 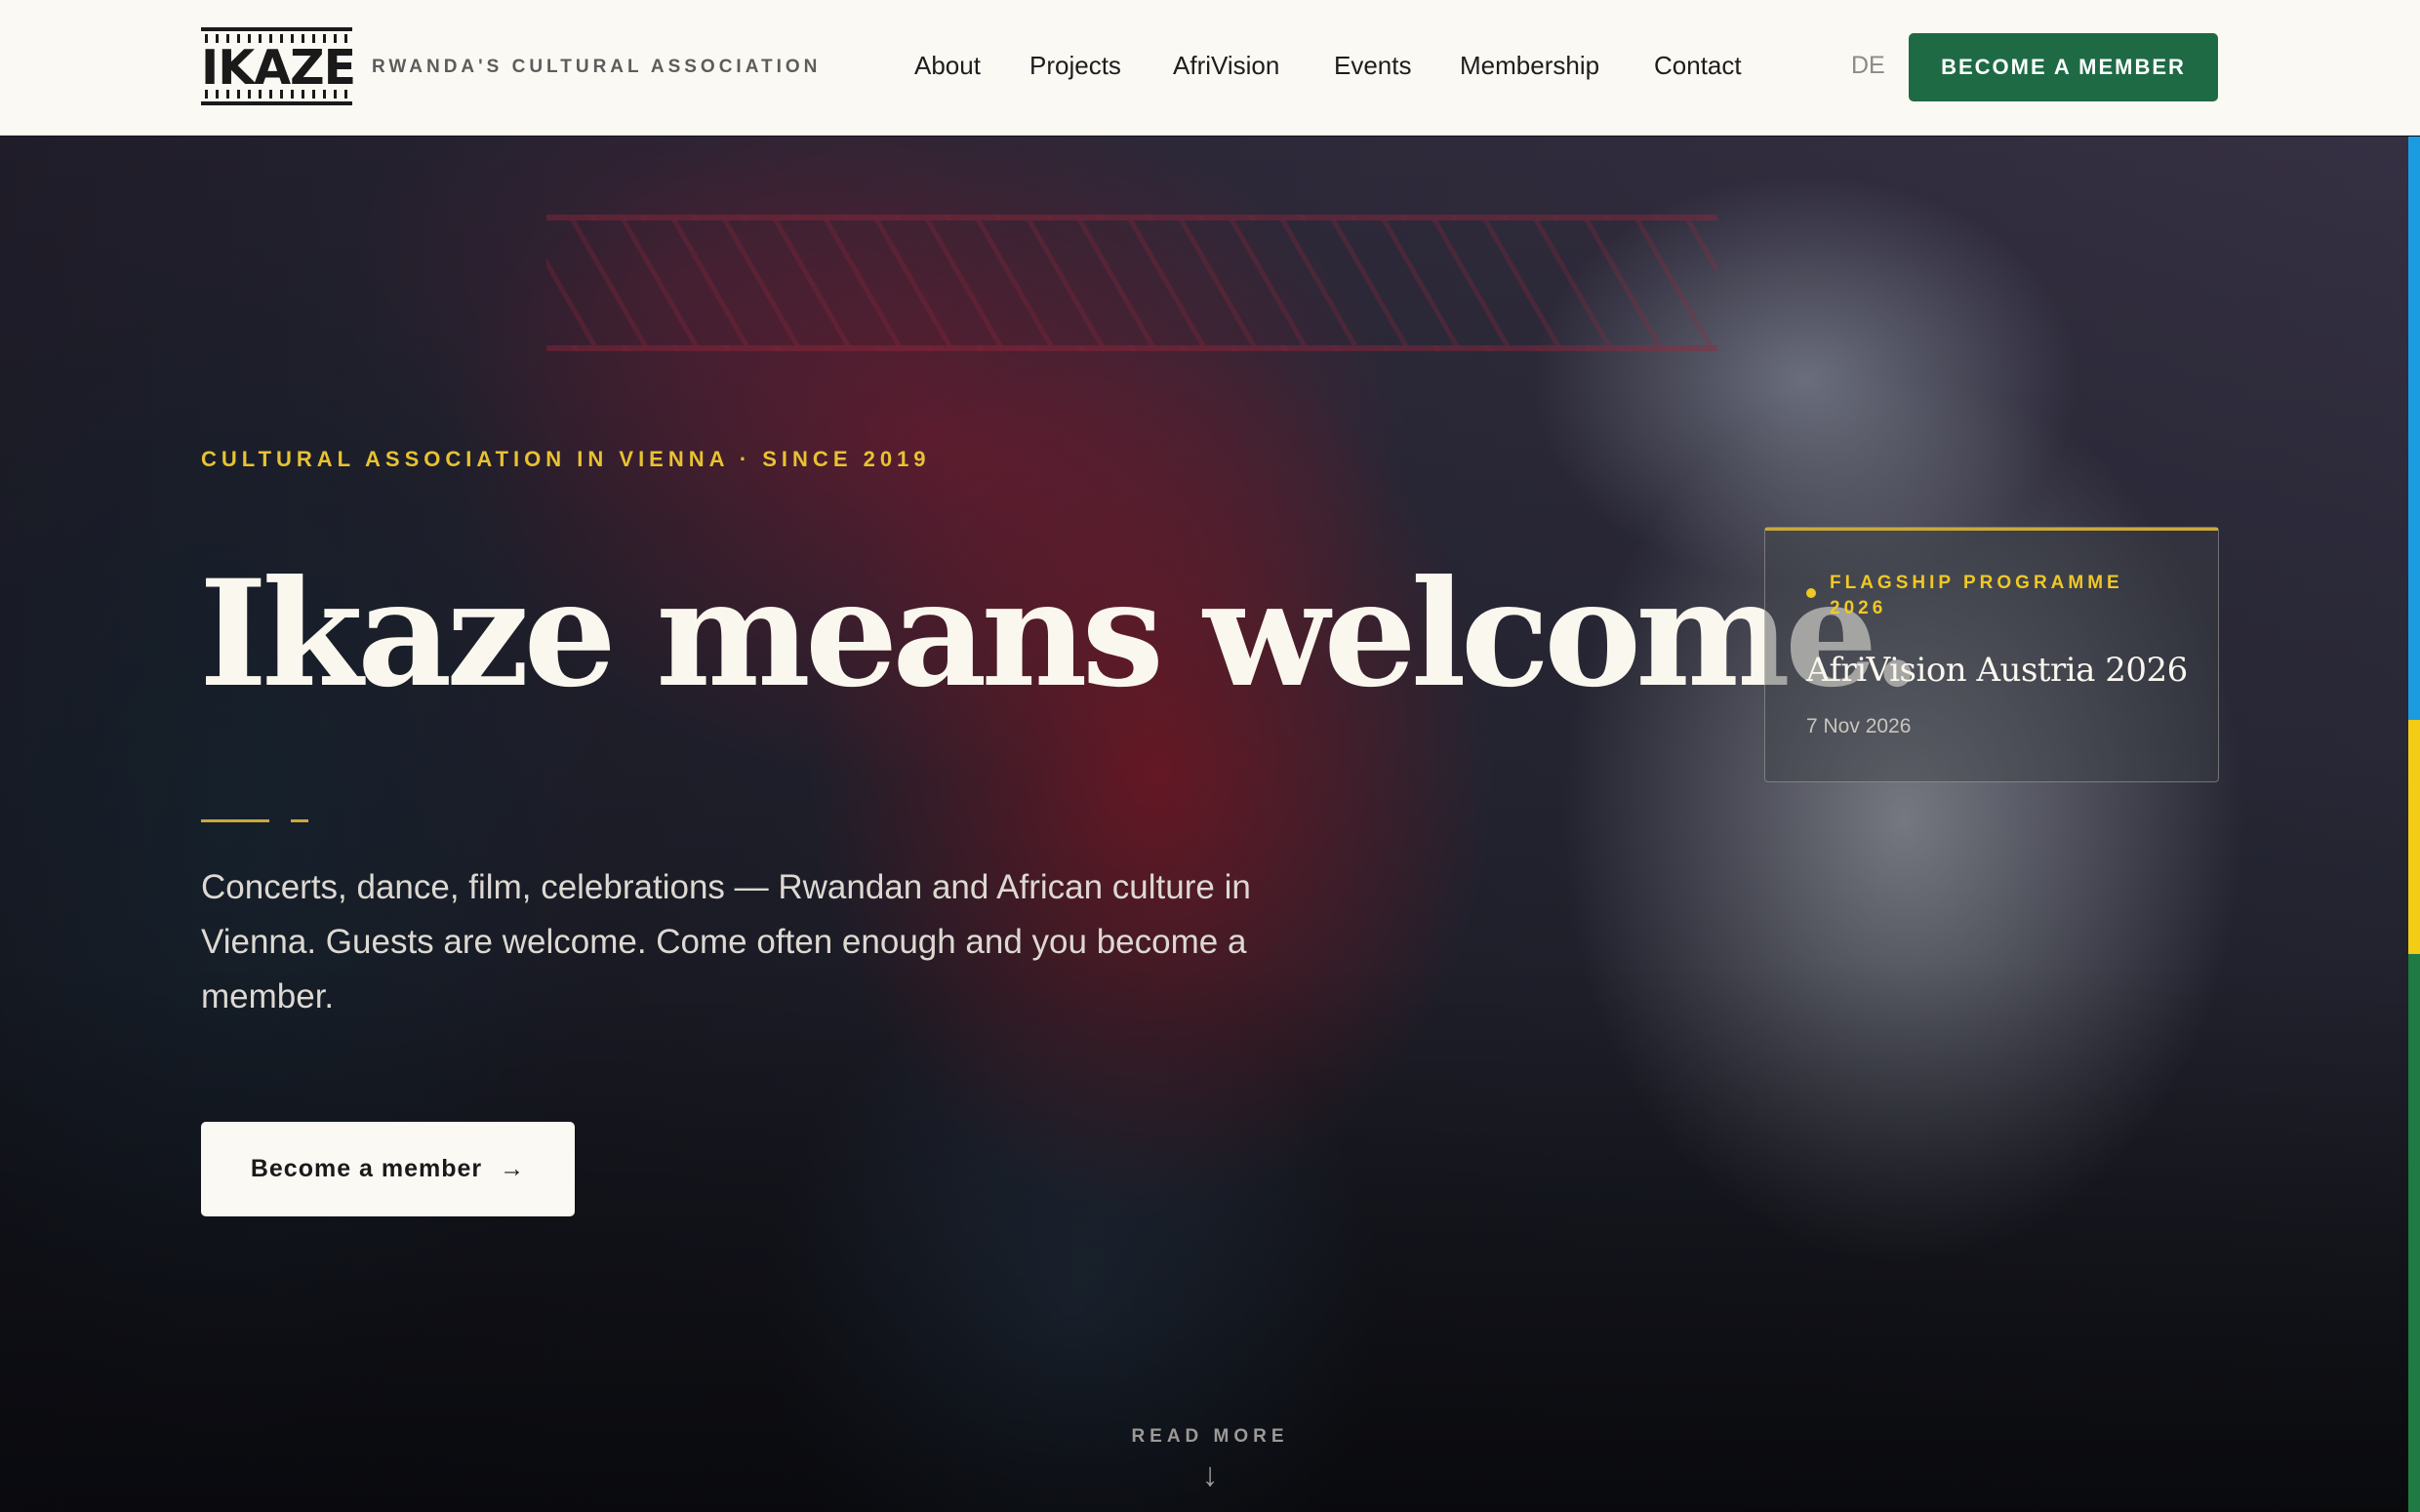 What do you see at coordinates (947, 66) in the screenshot?
I see `nav-item-about: About` at bounding box center [947, 66].